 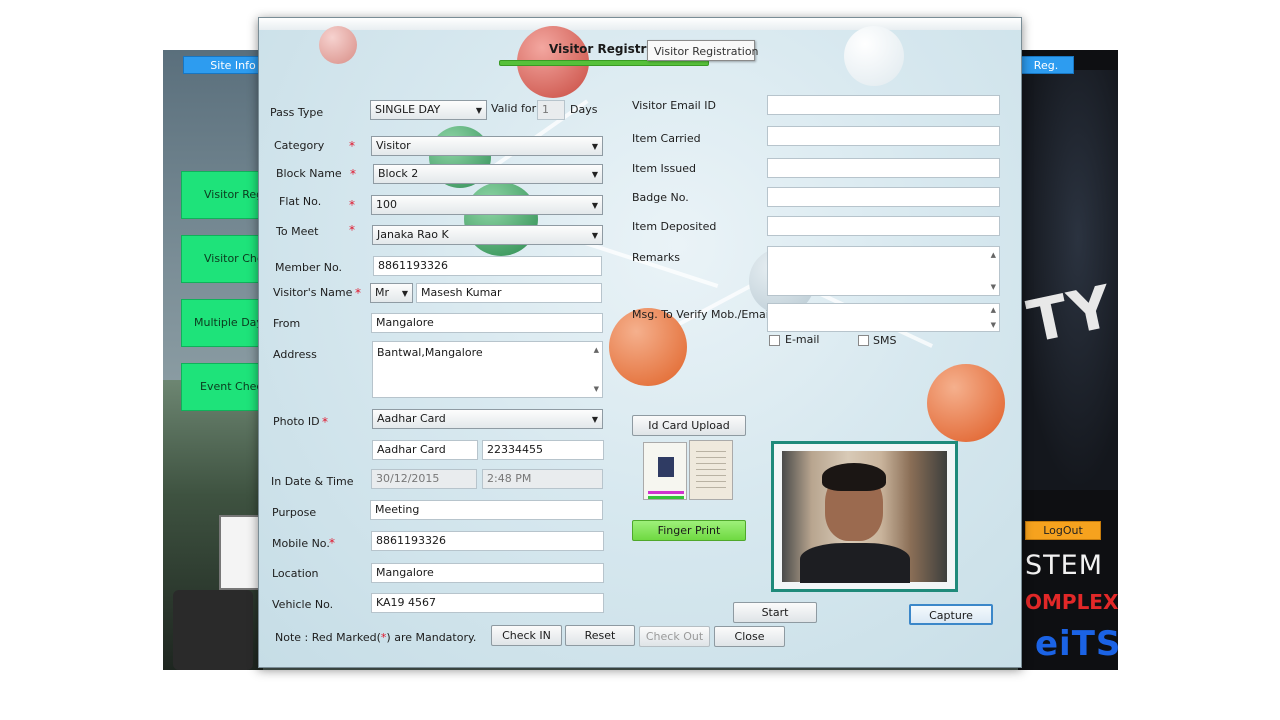 I want to click on check-out-button: Check Out, so click(x=674, y=636).